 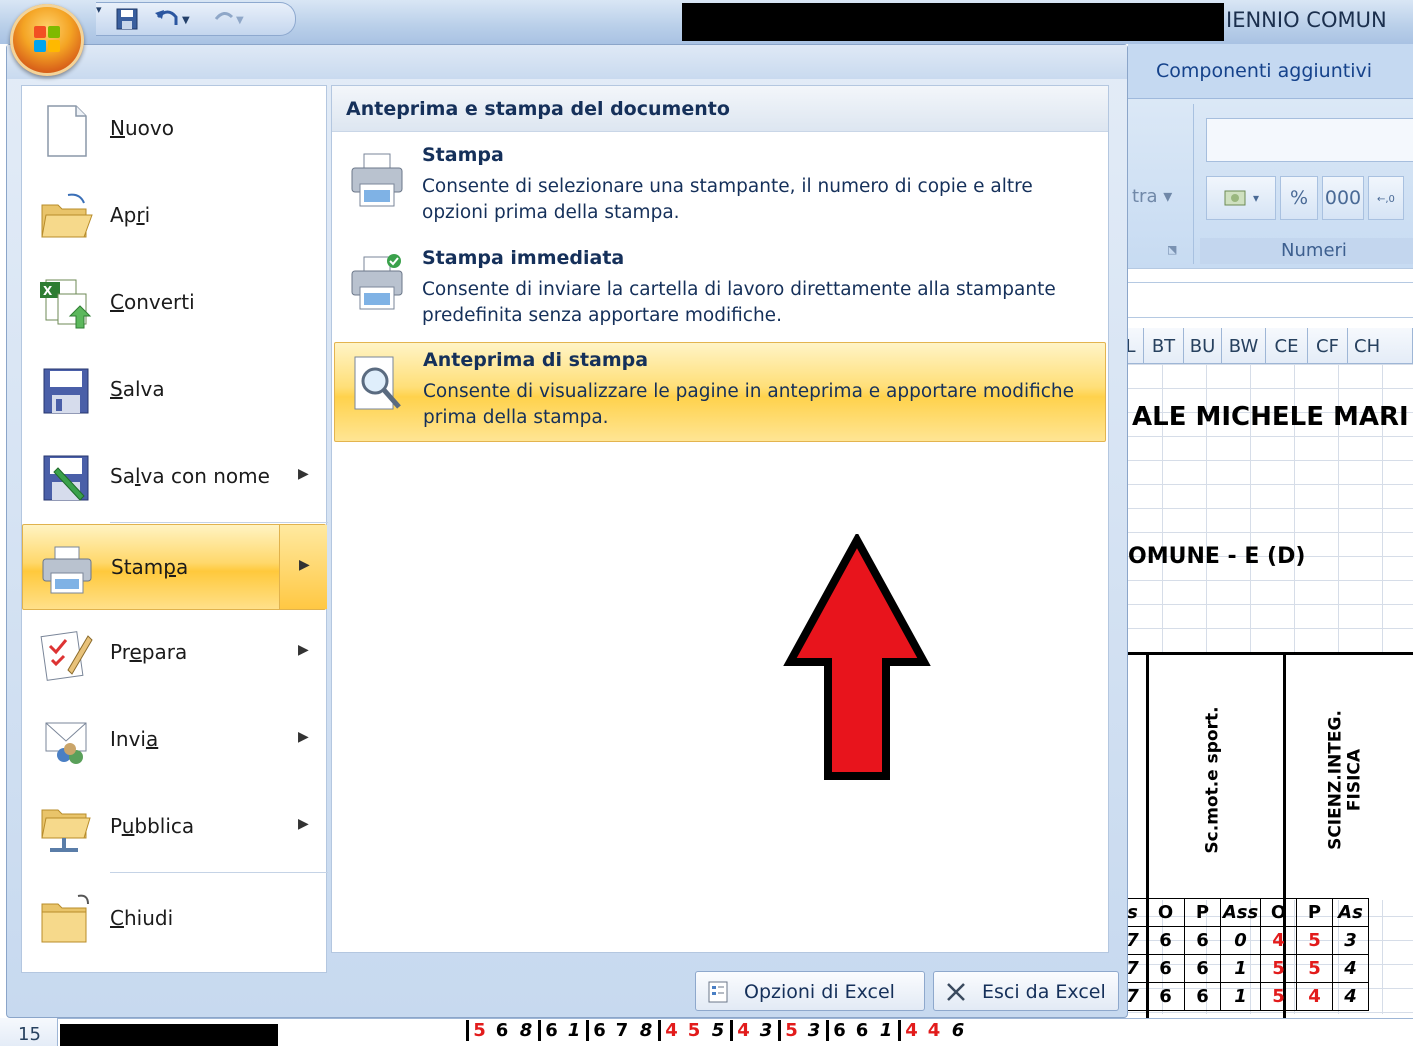 What do you see at coordinates (67, 131) in the screenshot?
I see `new-document-icon` at bounding box center [67, 131].